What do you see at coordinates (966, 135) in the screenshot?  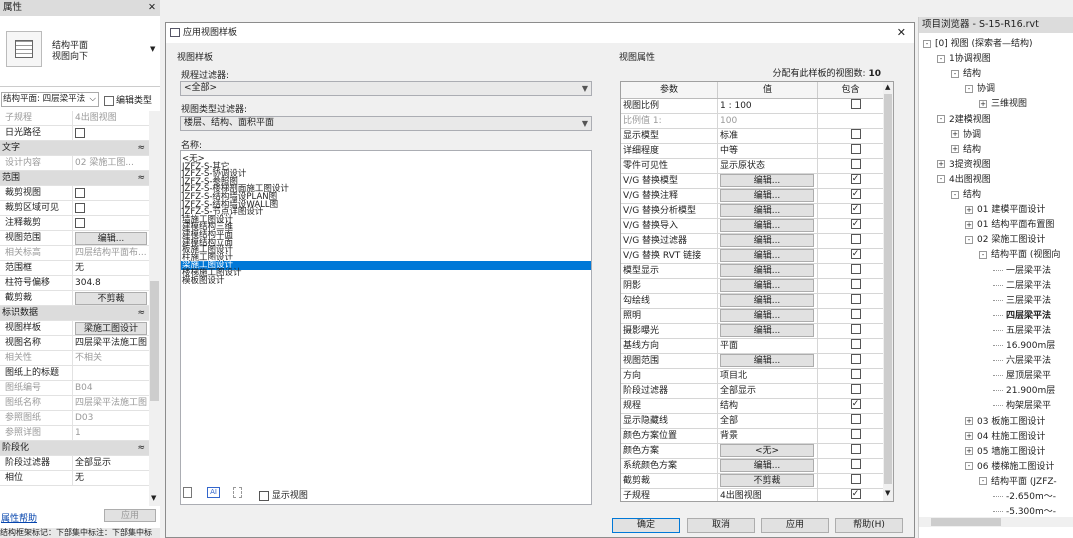 I see `tree-item: + 协调` at bounding box center [966, 135].